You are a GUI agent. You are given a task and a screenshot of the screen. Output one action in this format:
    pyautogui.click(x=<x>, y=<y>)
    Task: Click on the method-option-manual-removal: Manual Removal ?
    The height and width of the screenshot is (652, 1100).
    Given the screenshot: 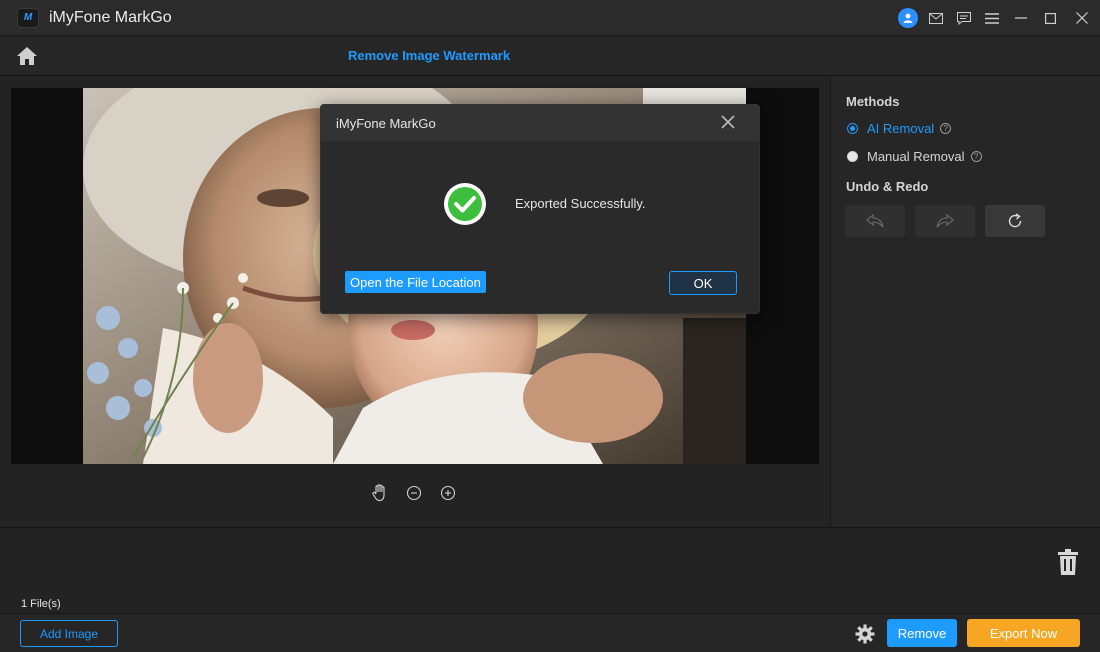 What is the action you would take?
    pyautogui.click(x=914, y=156)
    